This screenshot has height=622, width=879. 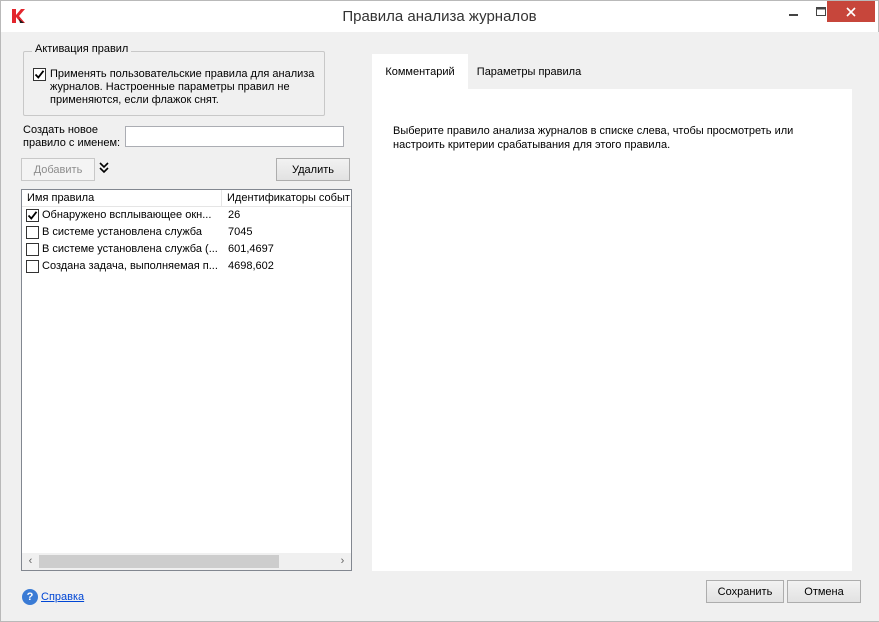 What do you see at coordinates (745, 591) in the screenshot?
I see `save-button: Сохранить` at bounding box center [745, 591].